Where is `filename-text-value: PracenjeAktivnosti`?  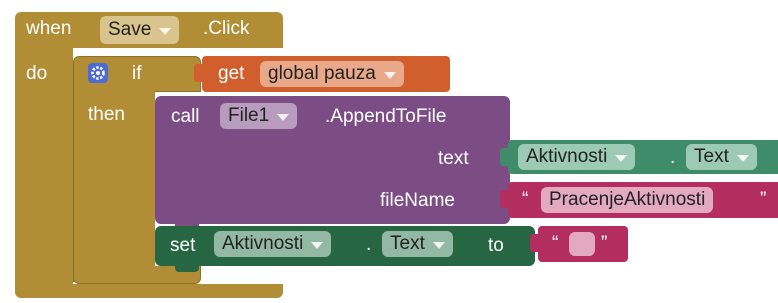
filename-text-value: PracenjeAktivnosti is located at coordinates (627, 199).